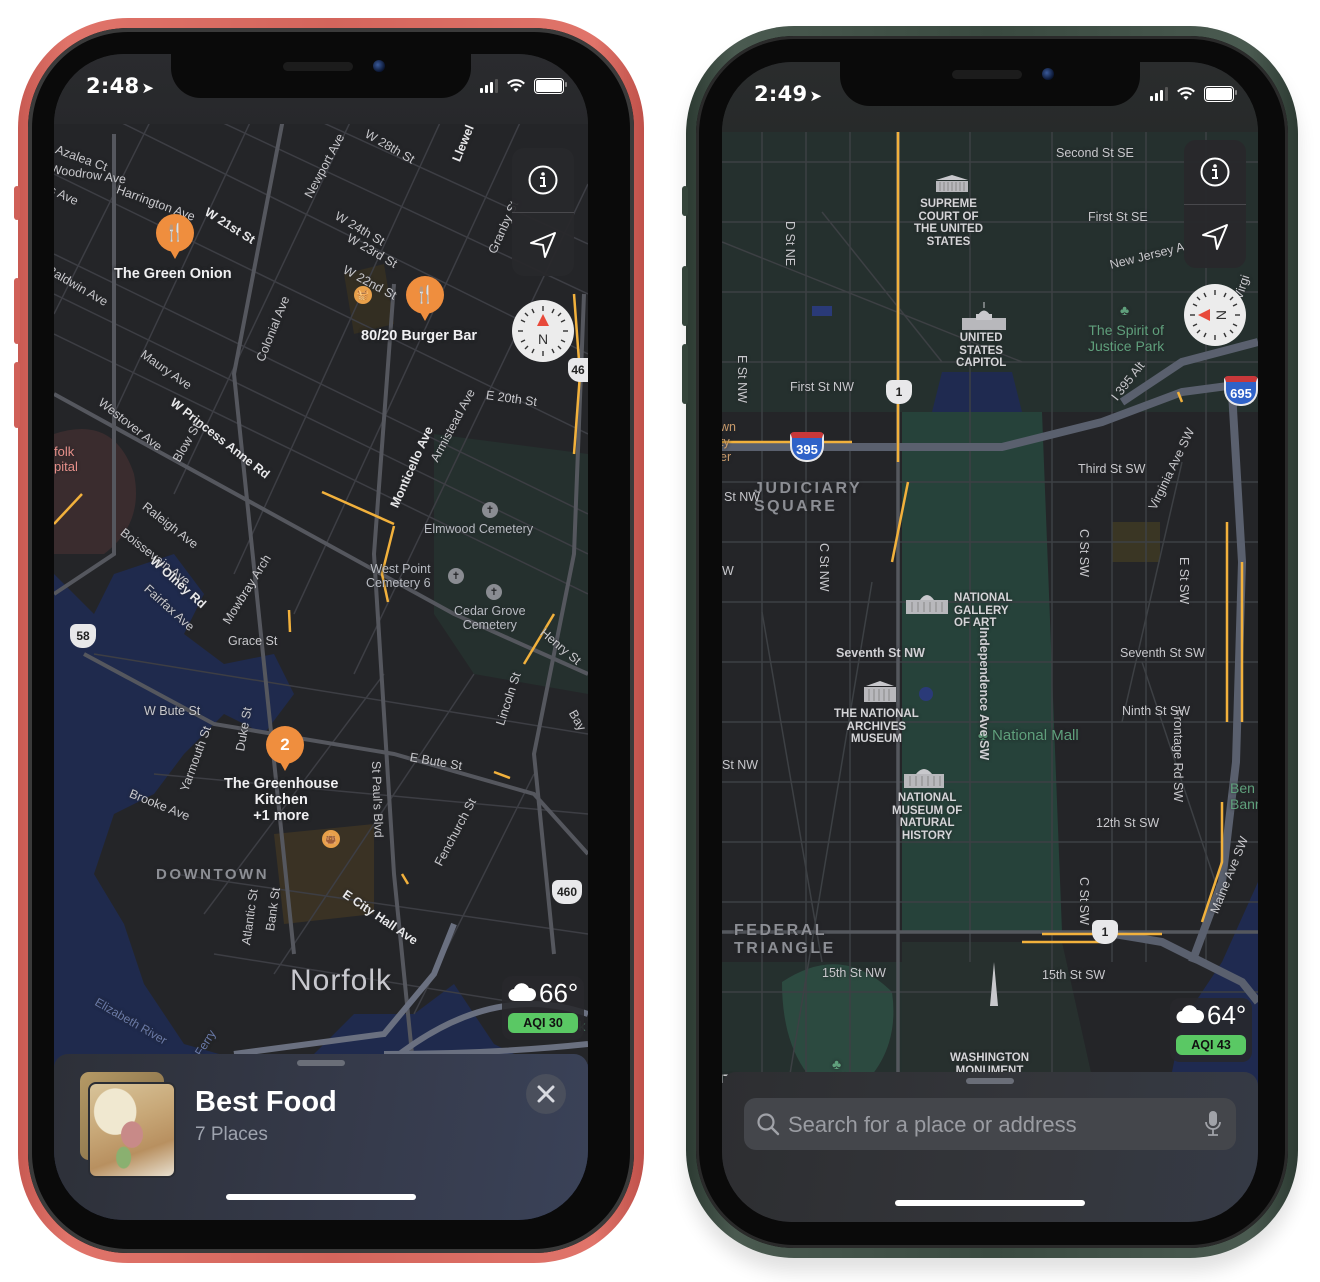 This screenshot has width=1320, height=1282. What do you see at coordinates (128, 1125) in the screenshot?
I see `guide-thumbnail` at bounding box center [128, 1125].